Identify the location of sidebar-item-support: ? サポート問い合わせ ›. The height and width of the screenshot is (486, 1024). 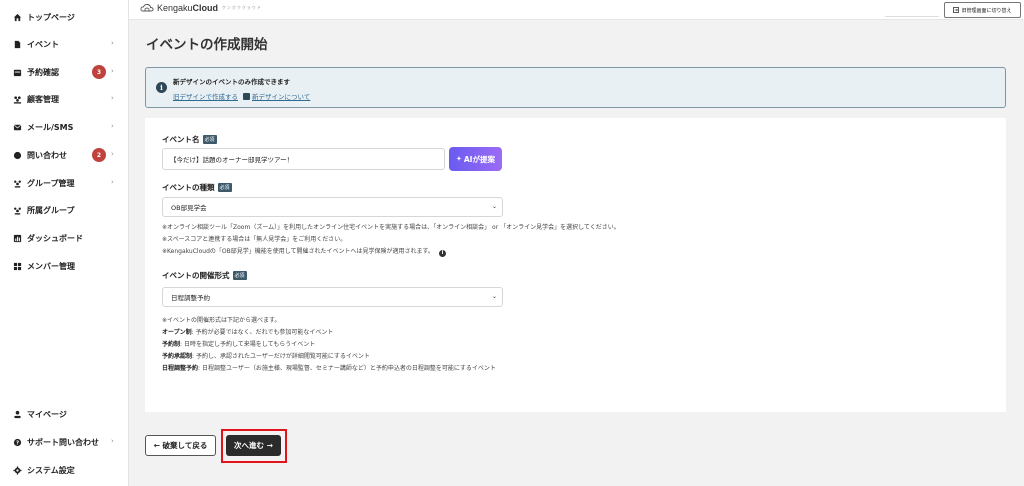
(64, 442).